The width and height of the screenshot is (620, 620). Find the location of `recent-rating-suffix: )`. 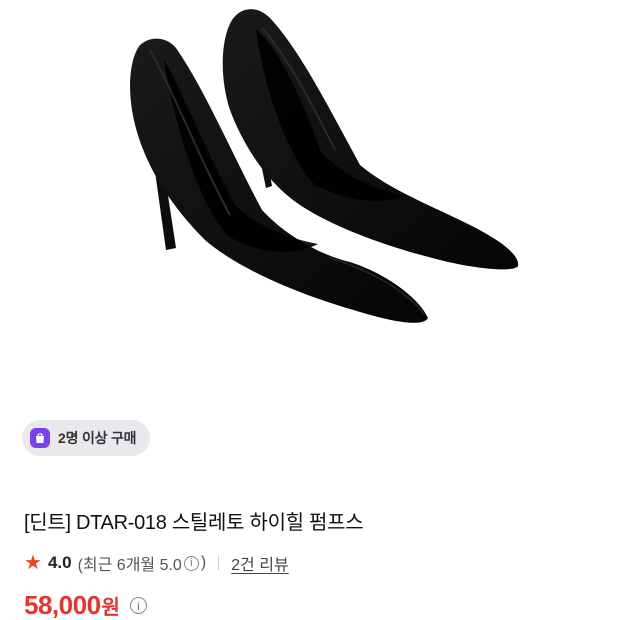

recent-rating-suffix: ) is located at coordinates (203, 562).